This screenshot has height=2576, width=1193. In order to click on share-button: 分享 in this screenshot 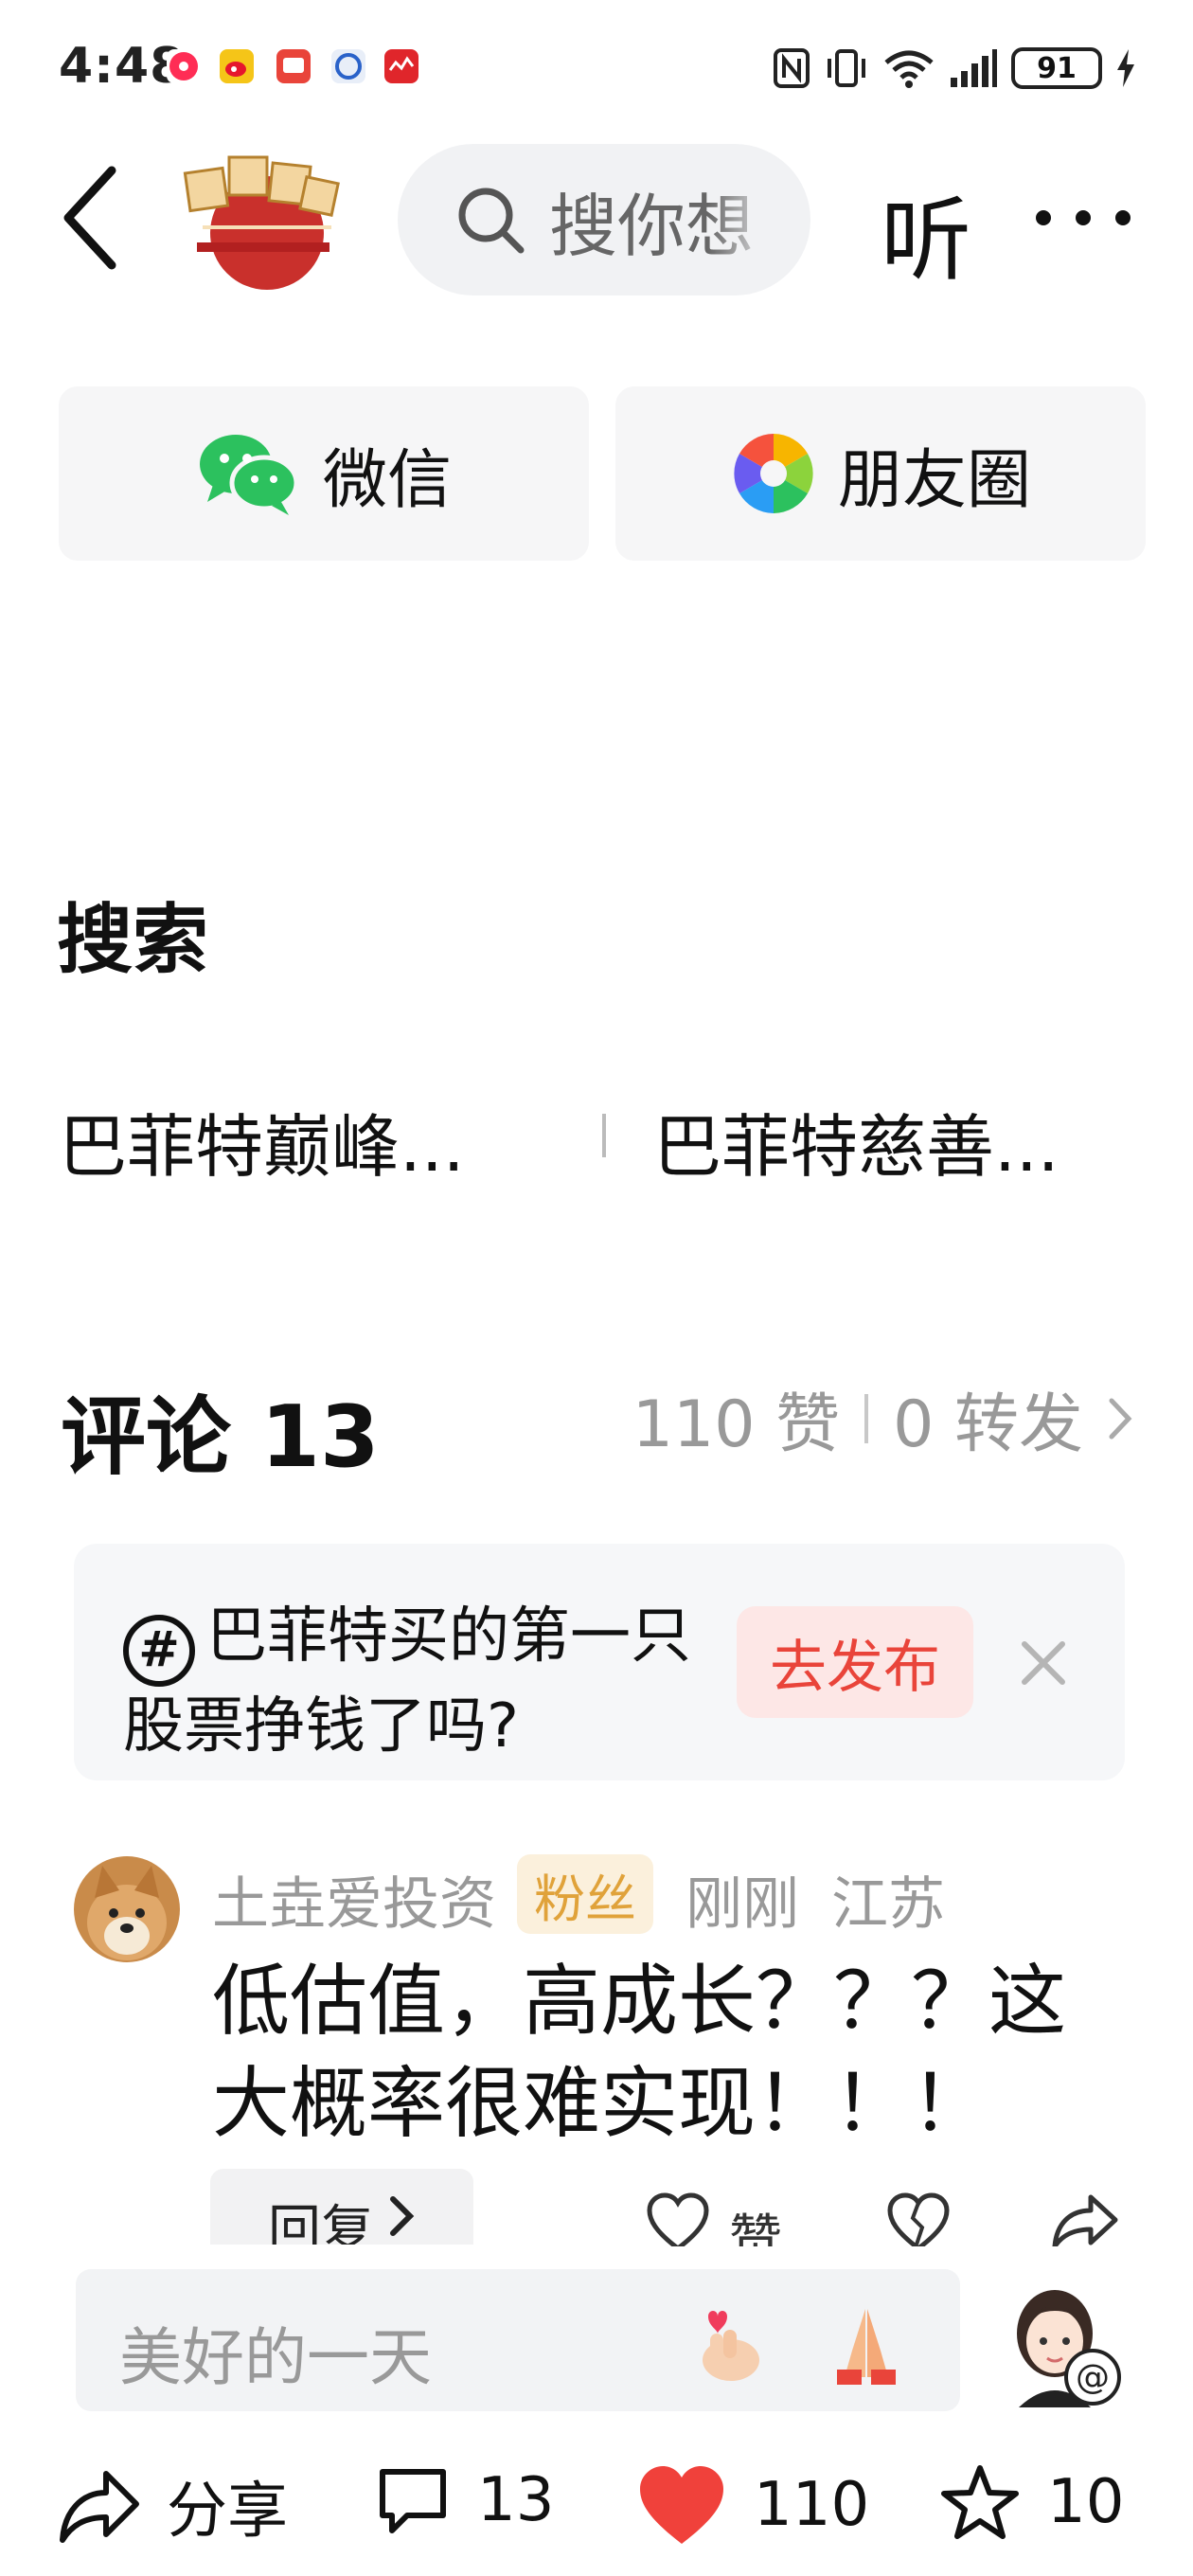, I will do `click(173, 2505)`.